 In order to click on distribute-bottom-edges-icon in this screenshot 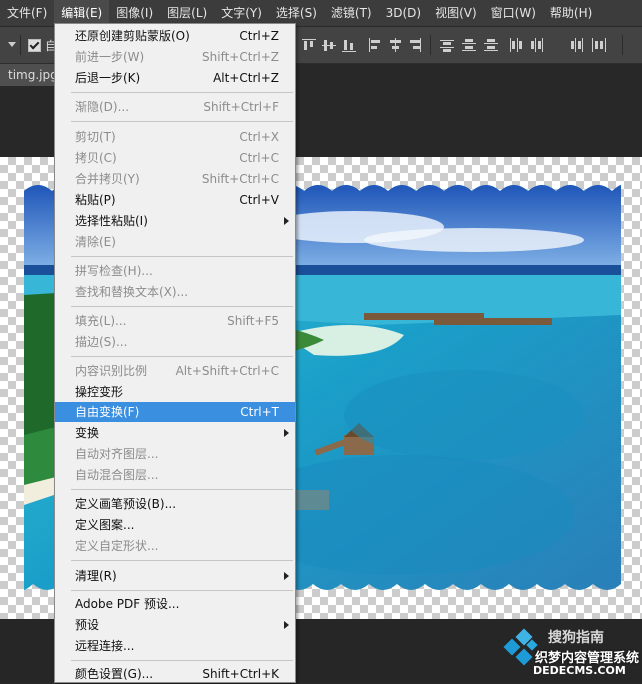, I will do `click(491, 45)`.